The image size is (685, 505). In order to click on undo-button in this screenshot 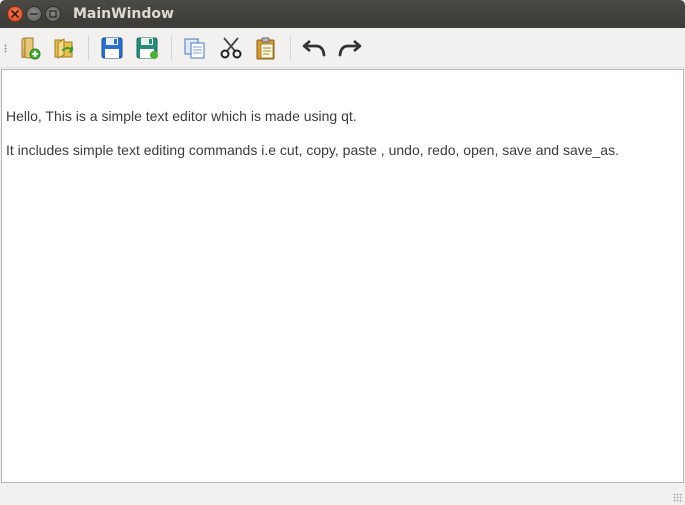, I will do `click(314, 48)`.